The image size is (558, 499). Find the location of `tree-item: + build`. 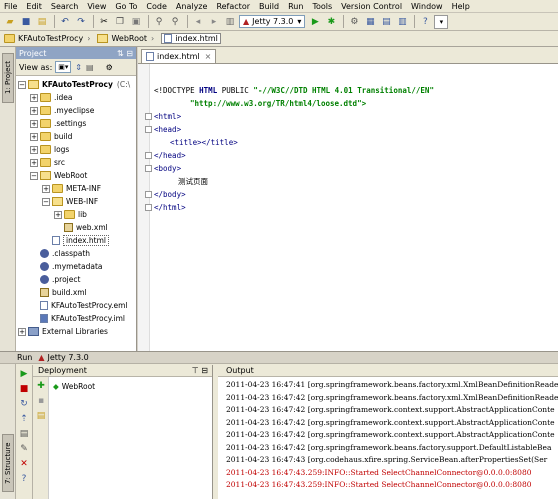

tree-item: + build is located at coordinates (76, 136).